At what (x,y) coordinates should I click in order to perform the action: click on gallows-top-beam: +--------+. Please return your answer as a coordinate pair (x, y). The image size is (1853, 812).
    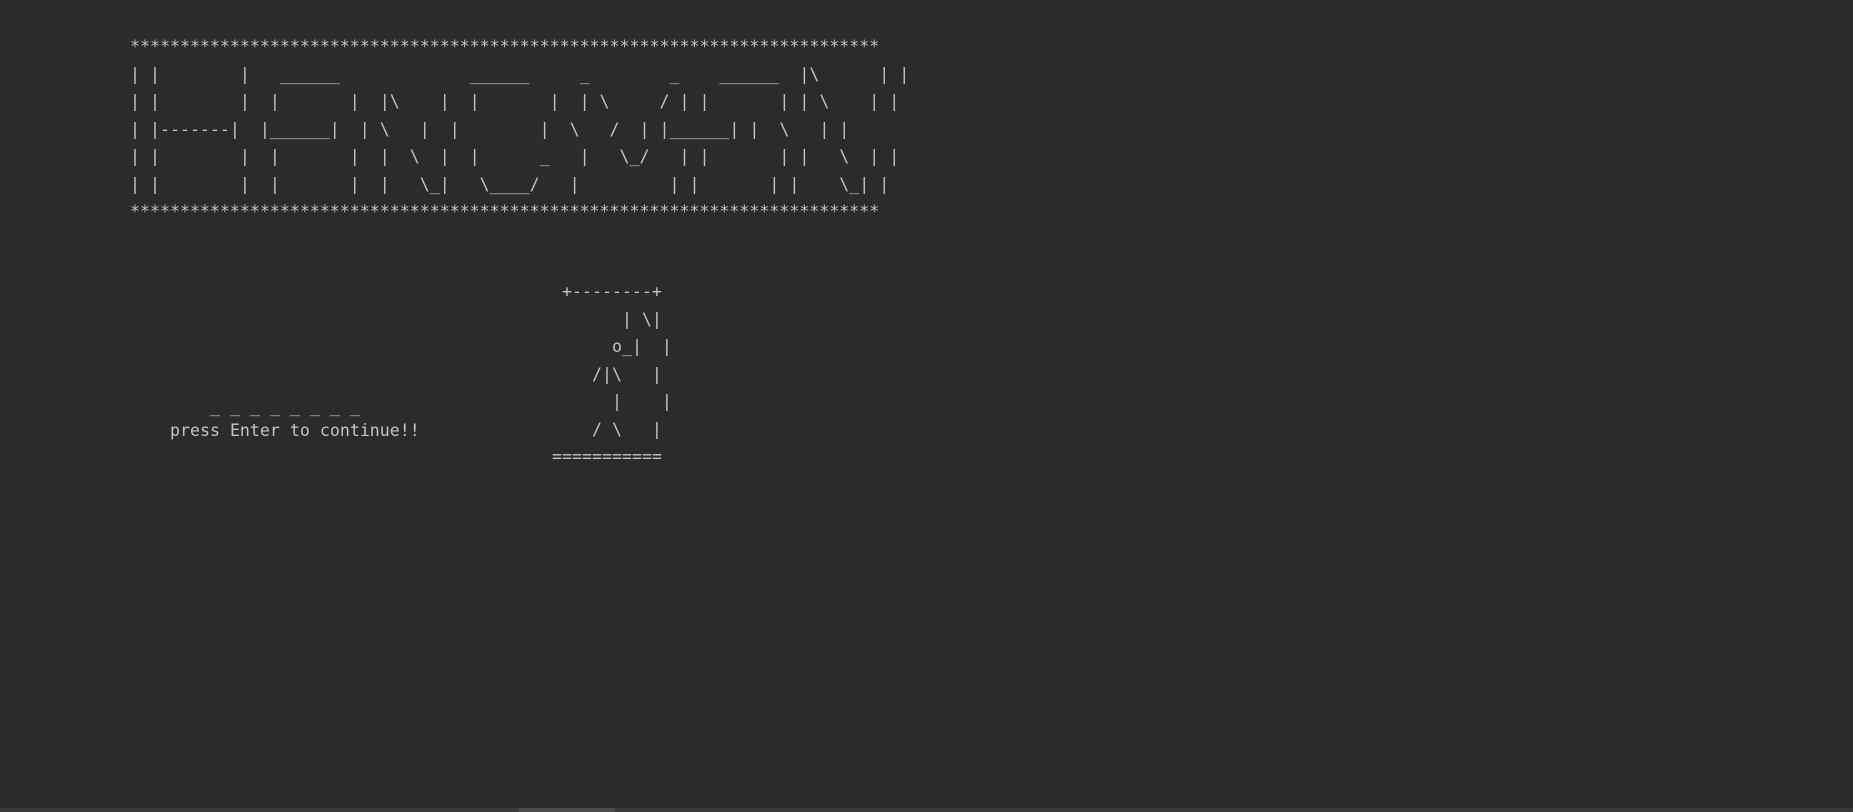
    Looking at the image, I should click on (612, 291).